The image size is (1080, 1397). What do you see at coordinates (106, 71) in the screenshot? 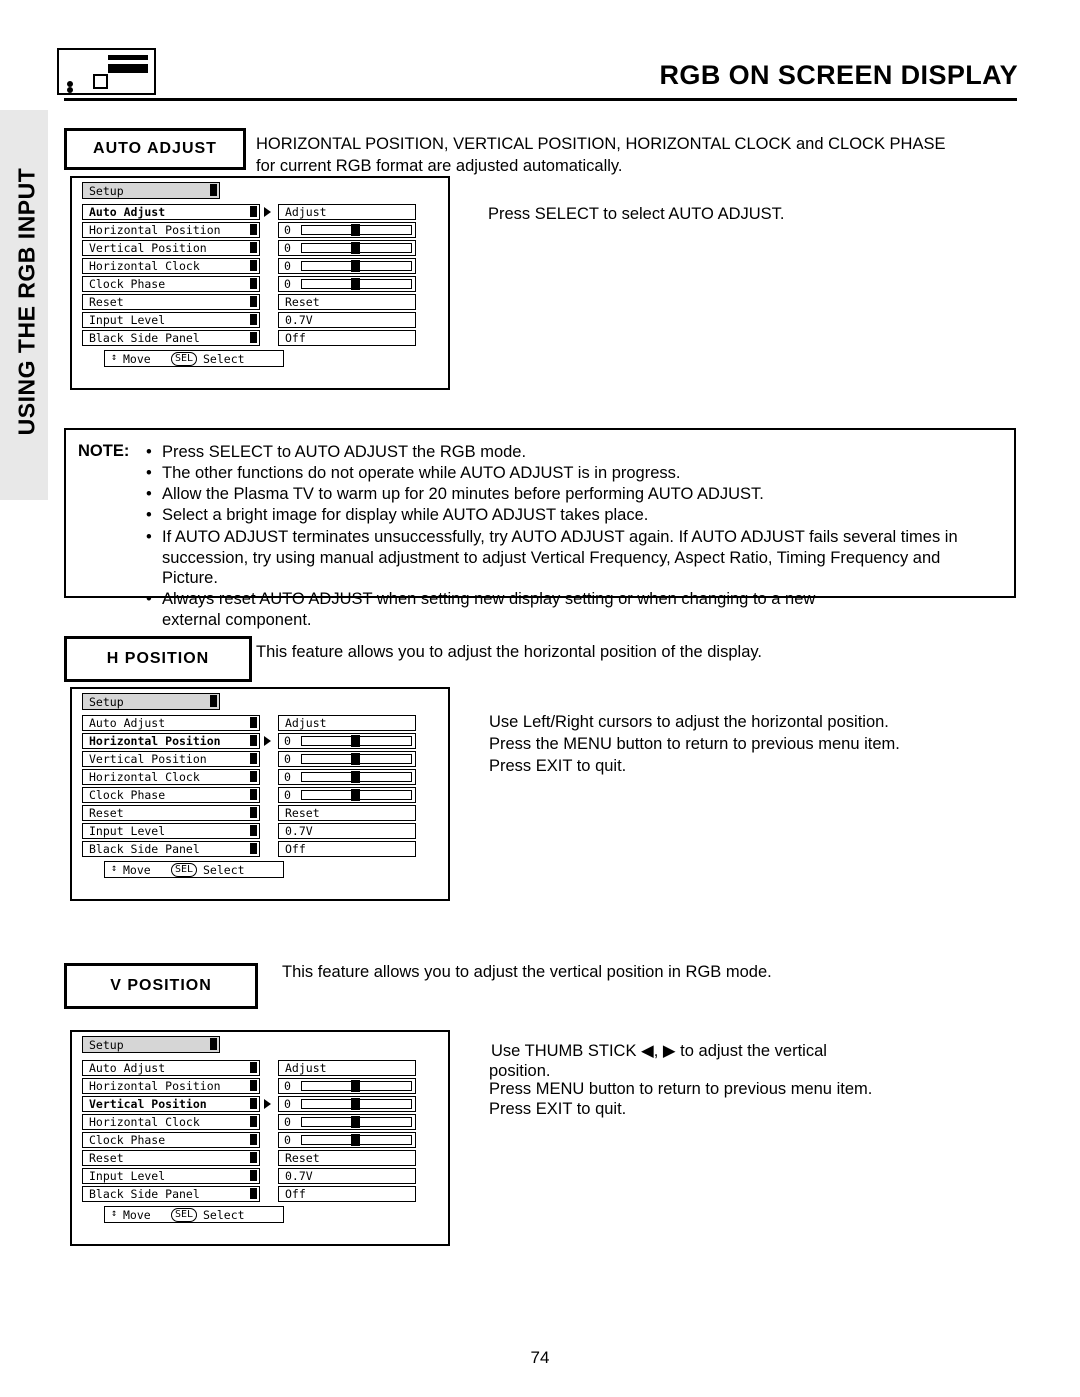
I see `plasma-tv-icon` at bounding box center [106, 71].